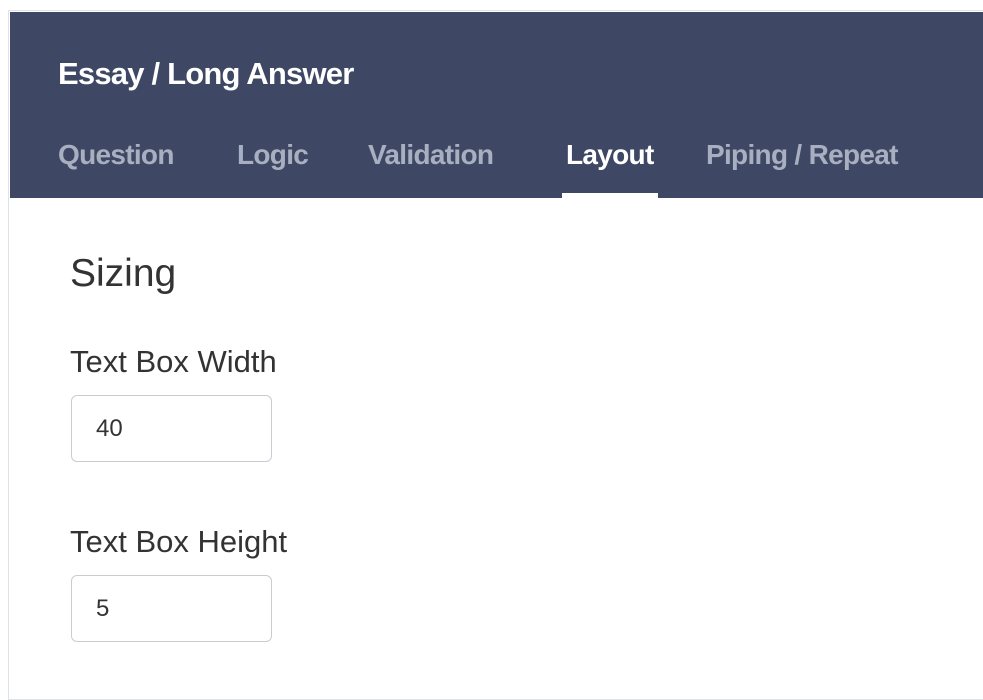  What do you see at coordinates (171, 428) in the screenshot?
I see `text-box-width-input` at bounding box center [171, 428].